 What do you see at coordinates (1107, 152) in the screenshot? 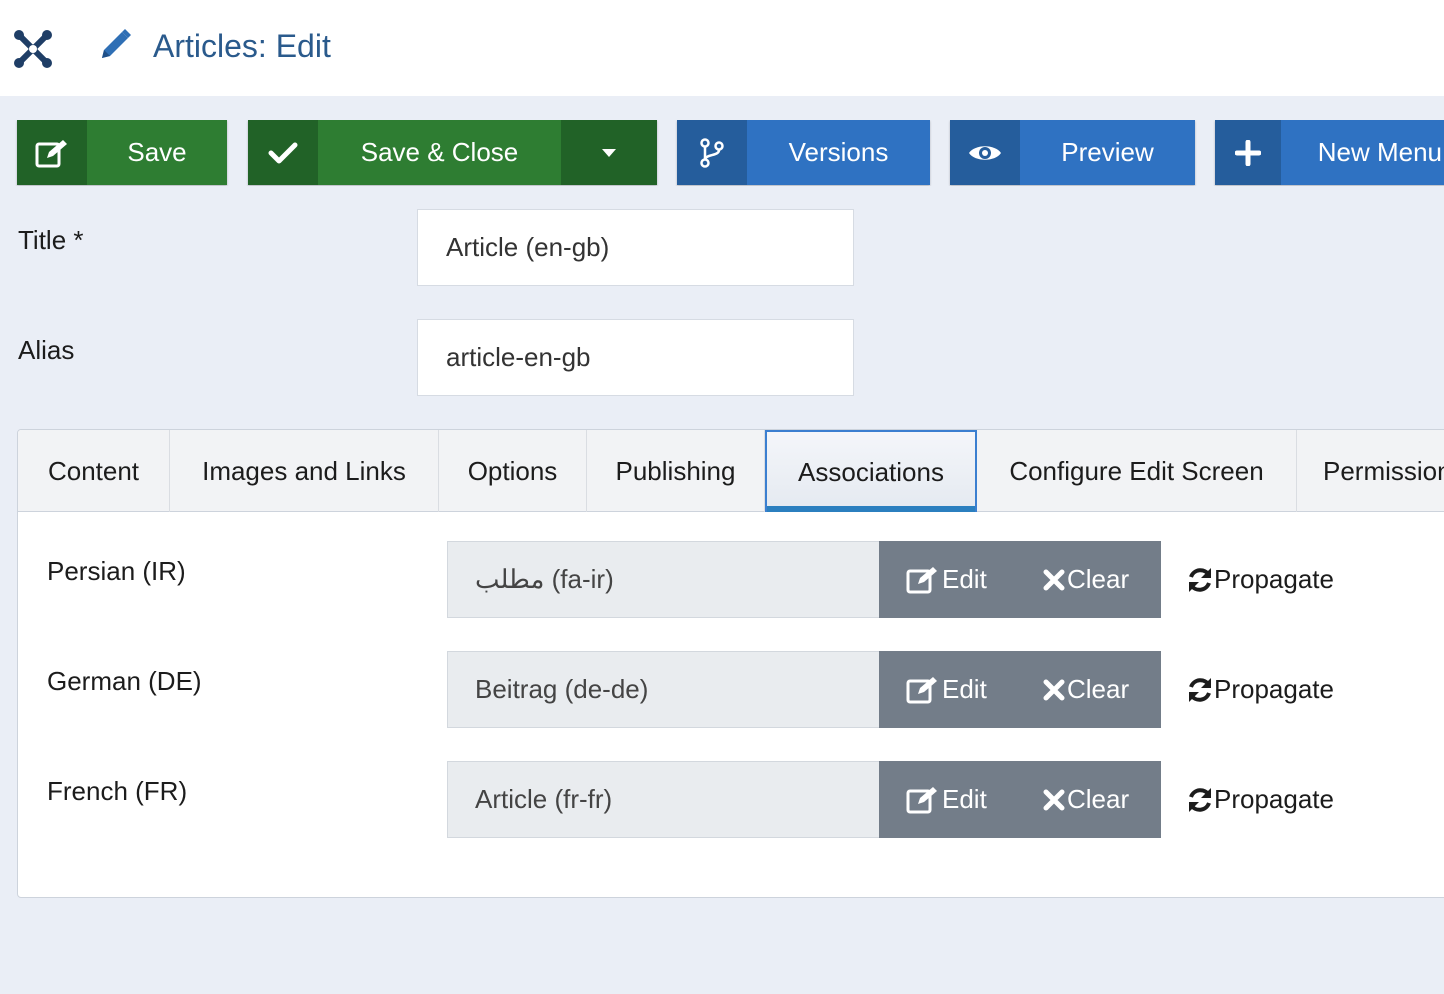
I see `preview-button-label: Preview` at bounding box center [1107, 152].